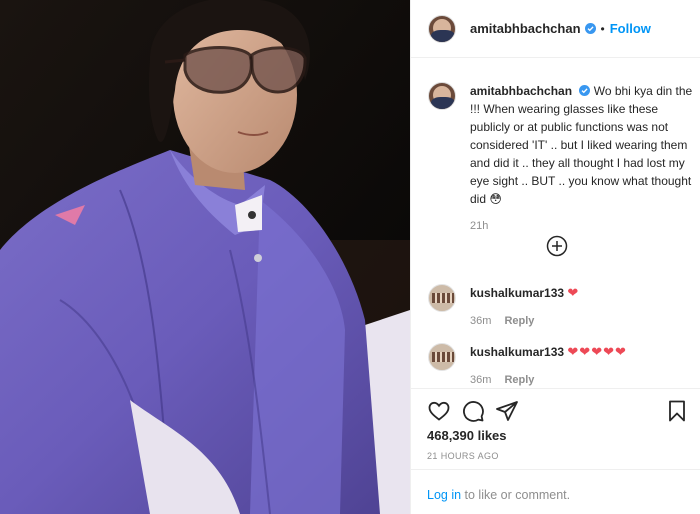 The image size is (700, 514). What do you see at coordinates (581, 293) in the screenshot?
I see `comment-text: kushalkumar133 ❤` at bounding box center [581, 293].